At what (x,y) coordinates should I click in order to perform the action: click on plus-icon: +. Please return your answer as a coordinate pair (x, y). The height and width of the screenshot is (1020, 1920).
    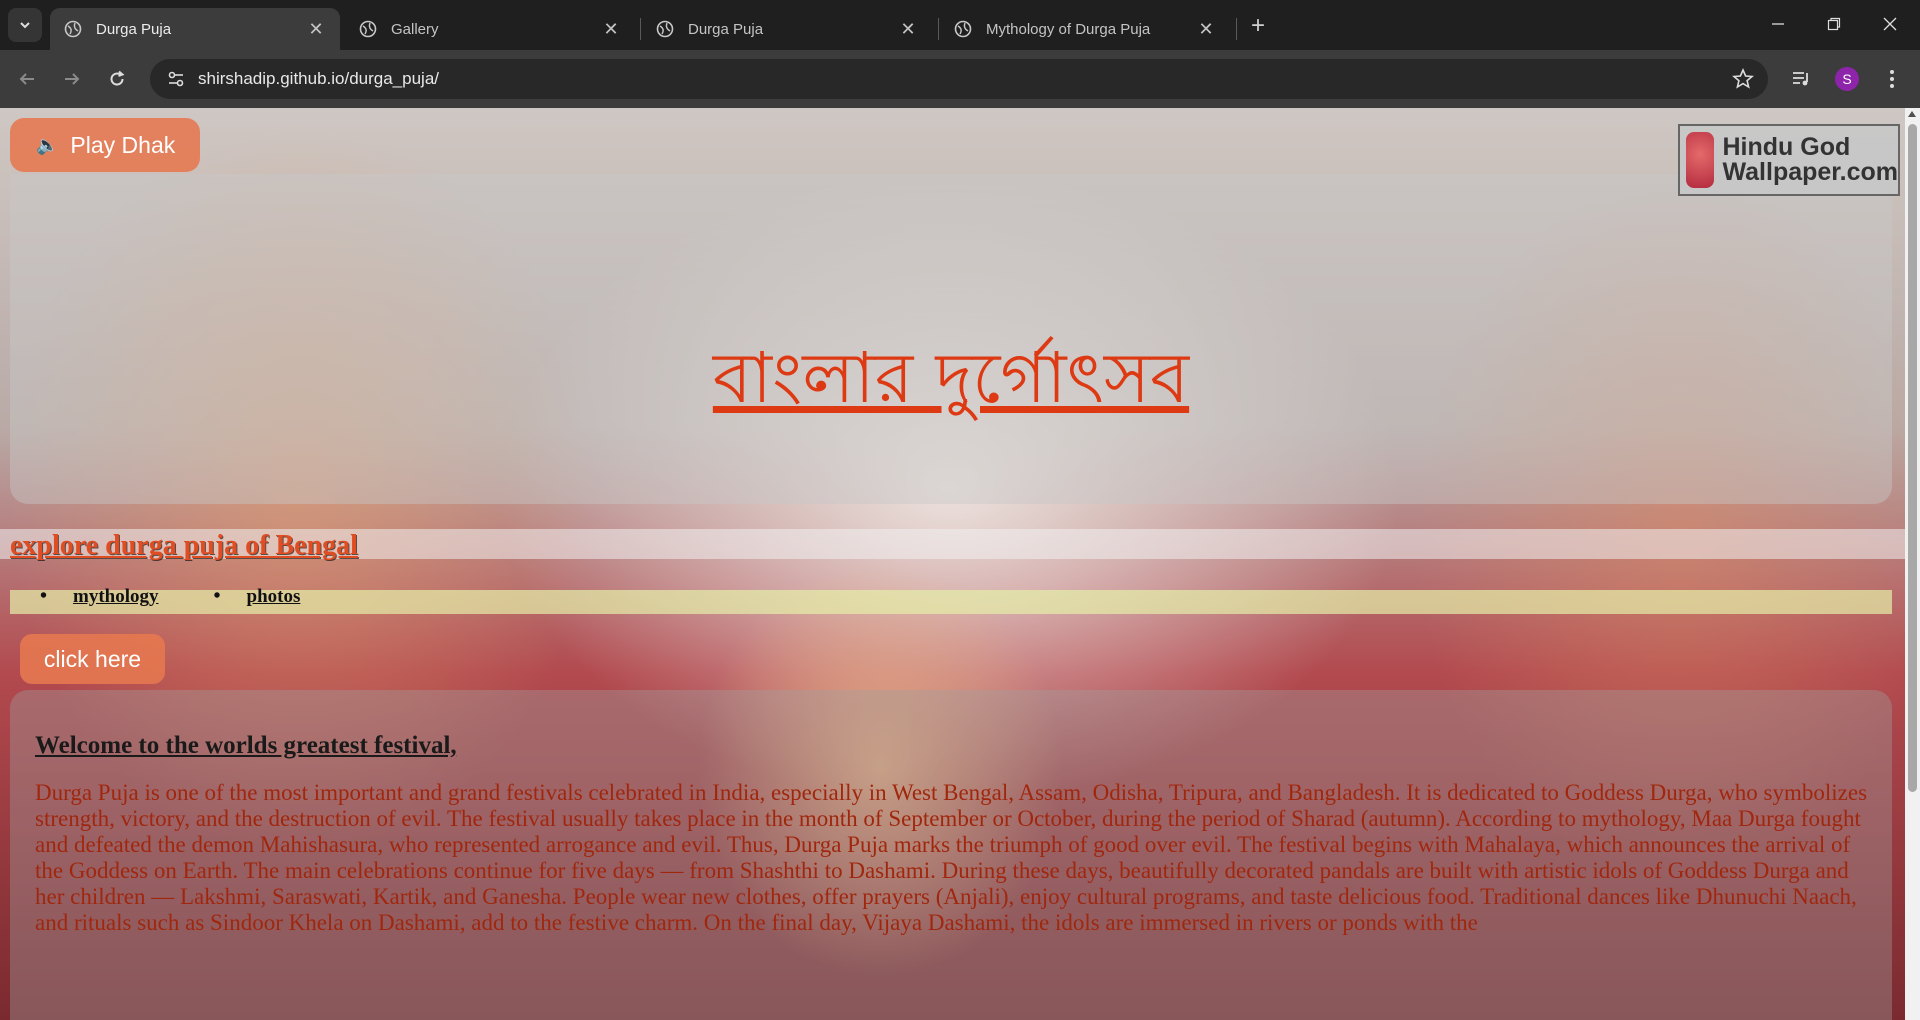
    Looking at the image, I should click on (1257, 25).